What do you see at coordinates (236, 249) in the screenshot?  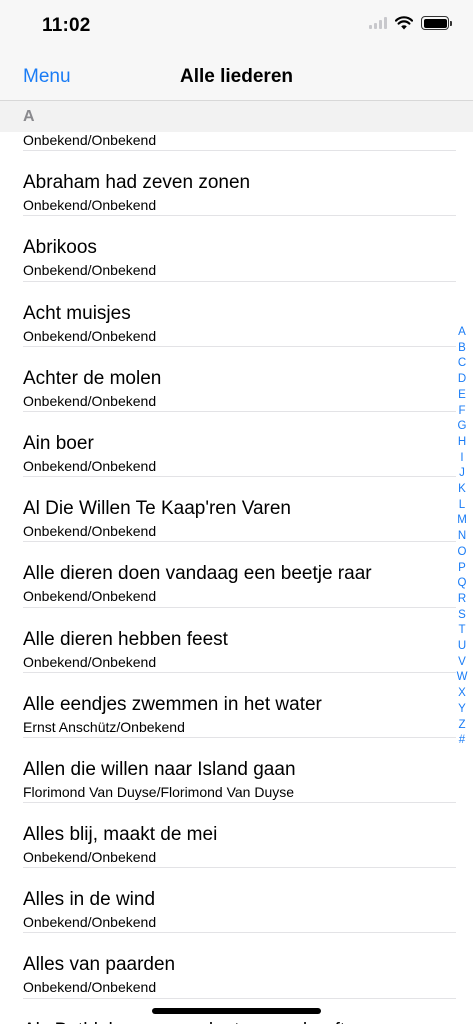 I see `song-row: Abrikoos Onbekend/Onbekend` at bounding box center [236, 249].